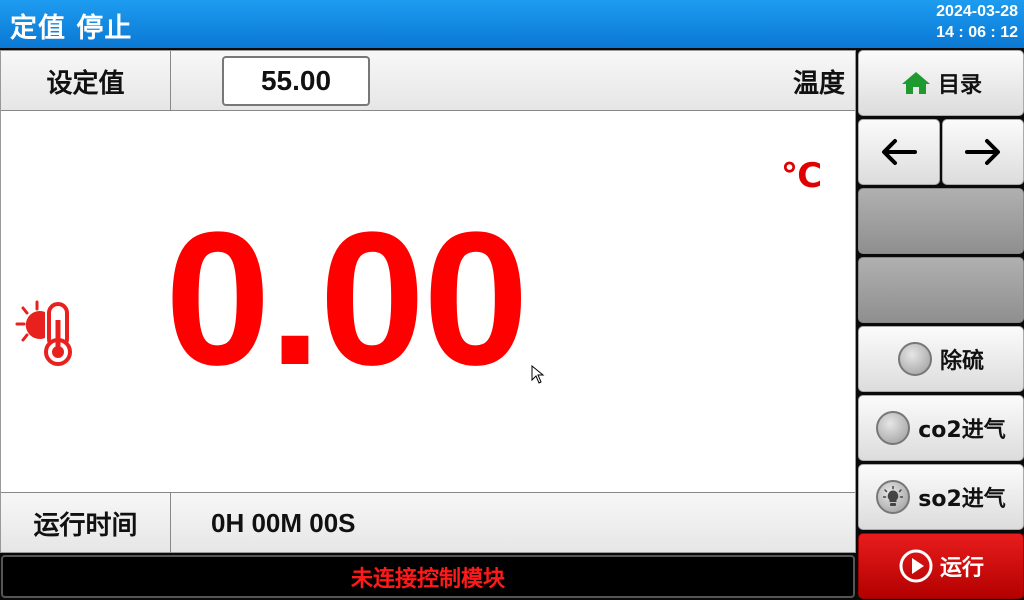 This screenshot has height=600, width=1024. Describe the element at coordinates (914, 359) in the screenshot. I see `desulfurize-indicator-lamp` at that location.